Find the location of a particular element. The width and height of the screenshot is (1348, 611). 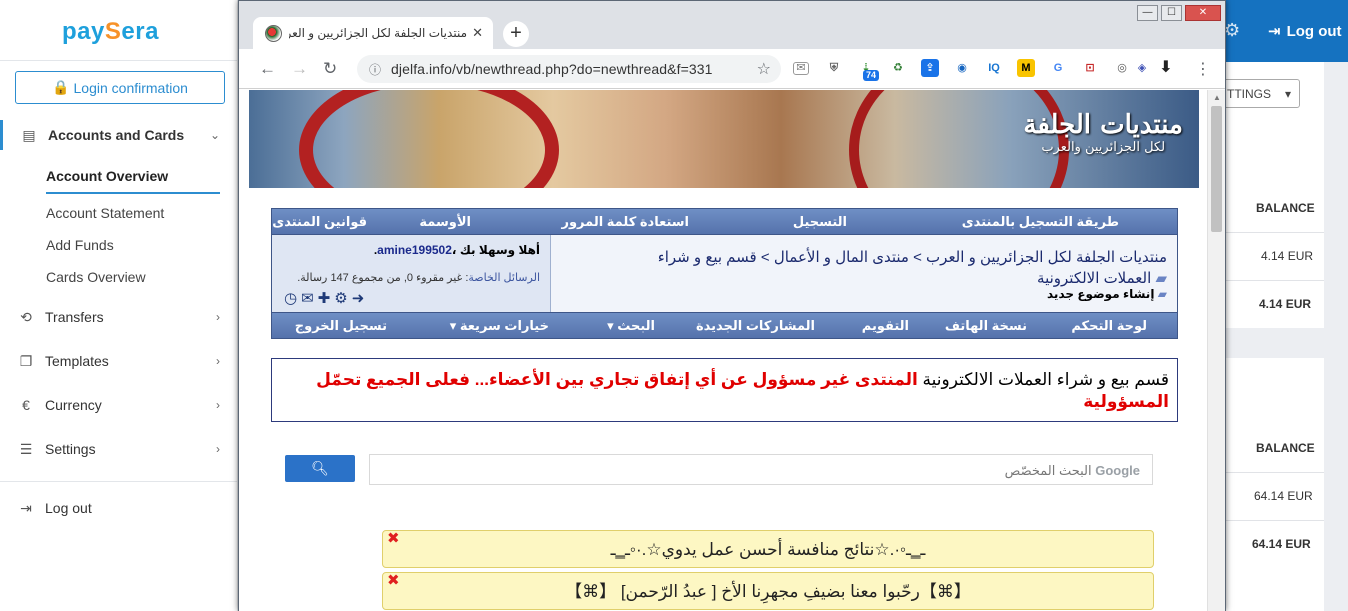

add-user-icon: ✚ is located at coordinates (326, 298).